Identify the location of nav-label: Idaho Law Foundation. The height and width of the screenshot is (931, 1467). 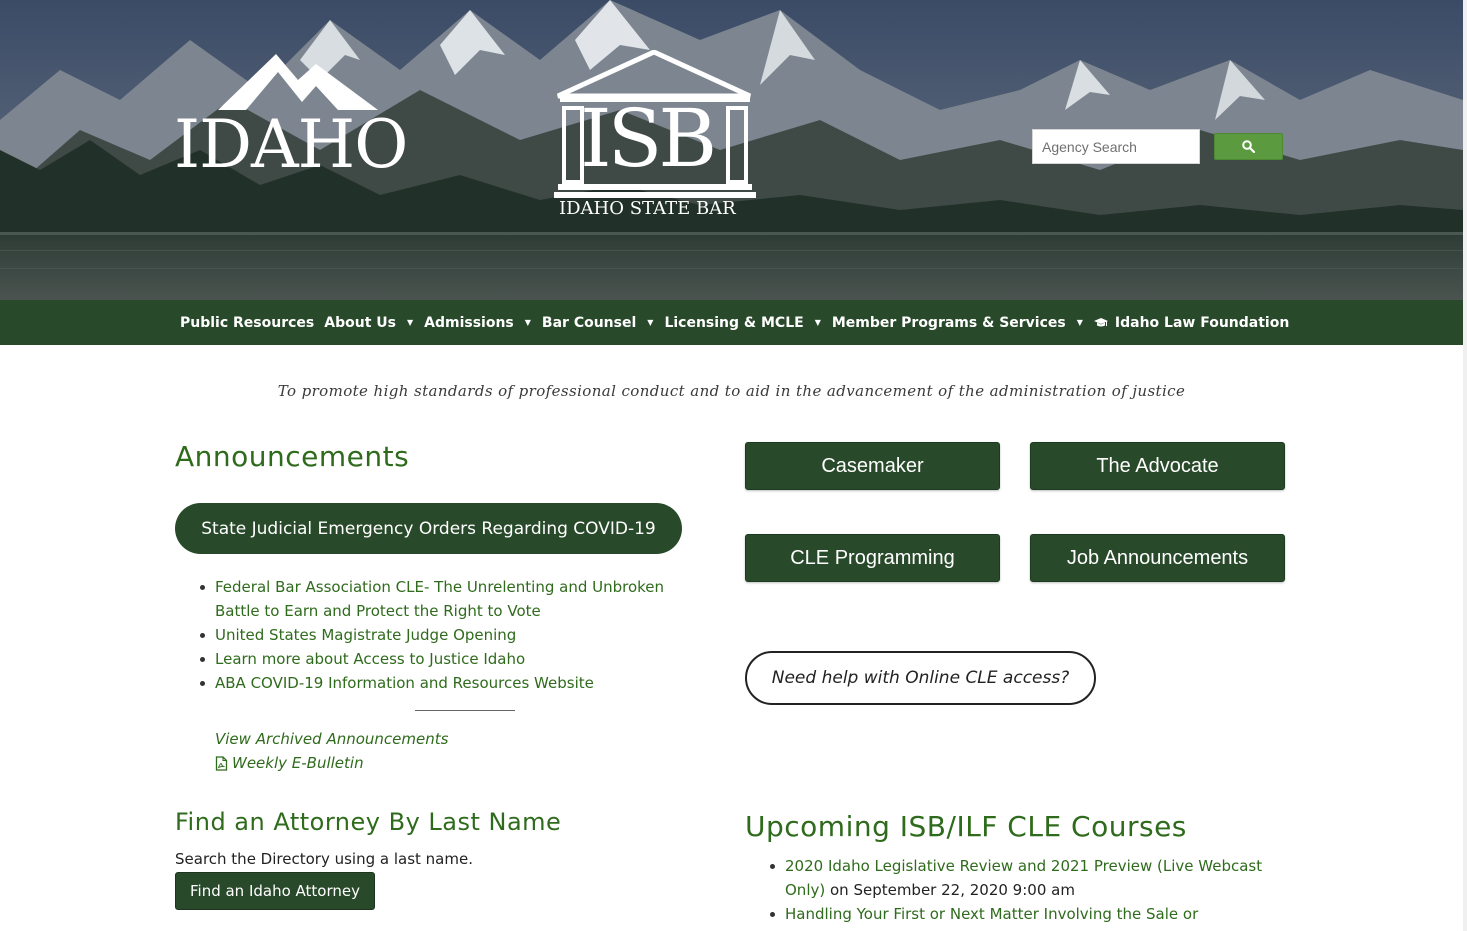
(1202, 322).